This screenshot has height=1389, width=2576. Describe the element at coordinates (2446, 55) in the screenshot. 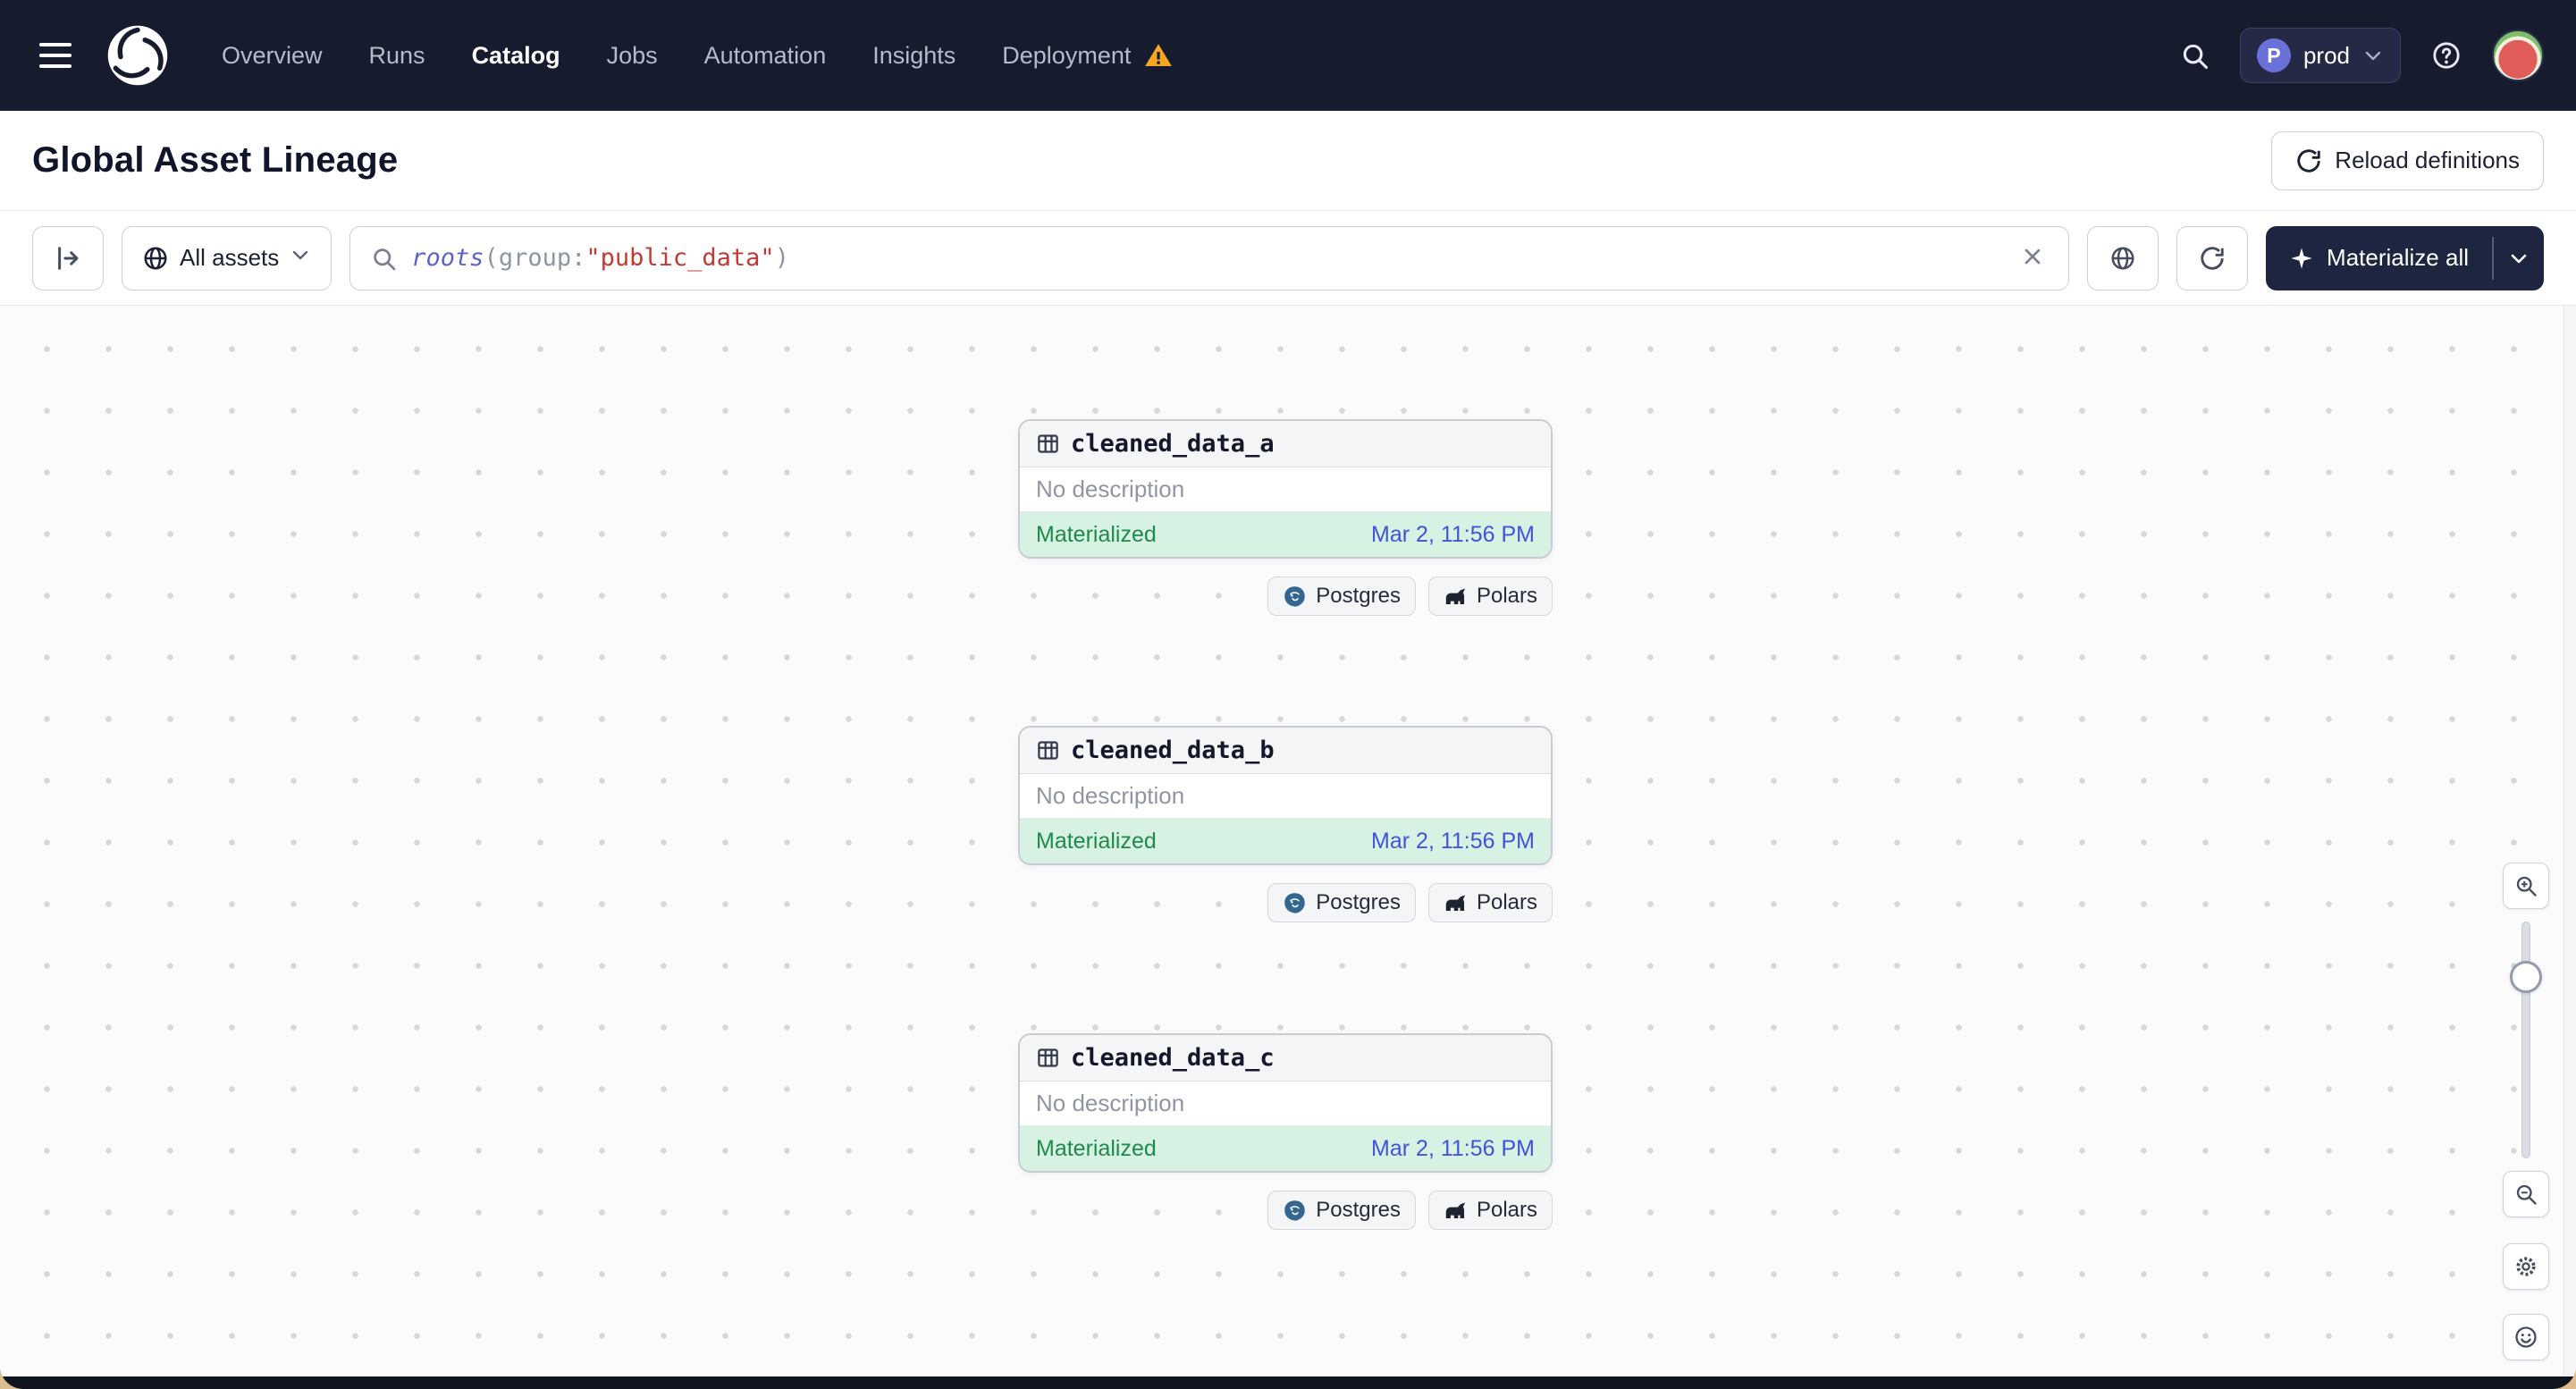

I see `help-icon` at that location.